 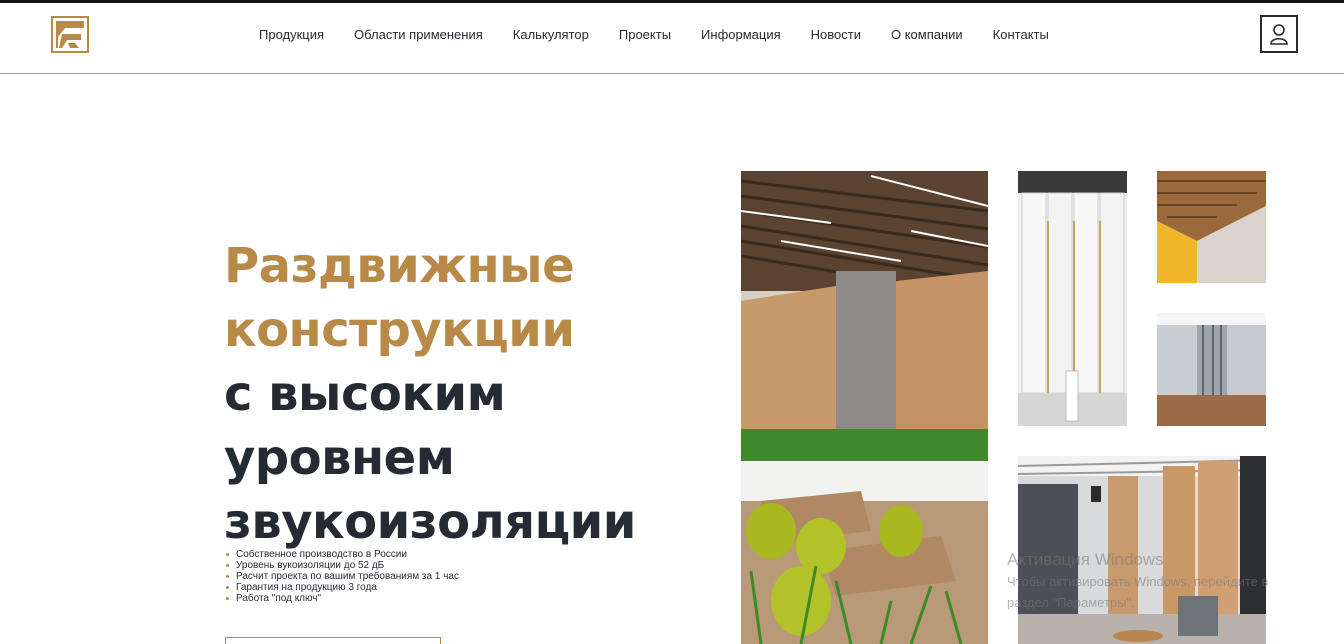 What do you see at coordinates (927, 34) in the screenshot?
I see `nav-item-about: О компании` at bounding box center [927, 34].